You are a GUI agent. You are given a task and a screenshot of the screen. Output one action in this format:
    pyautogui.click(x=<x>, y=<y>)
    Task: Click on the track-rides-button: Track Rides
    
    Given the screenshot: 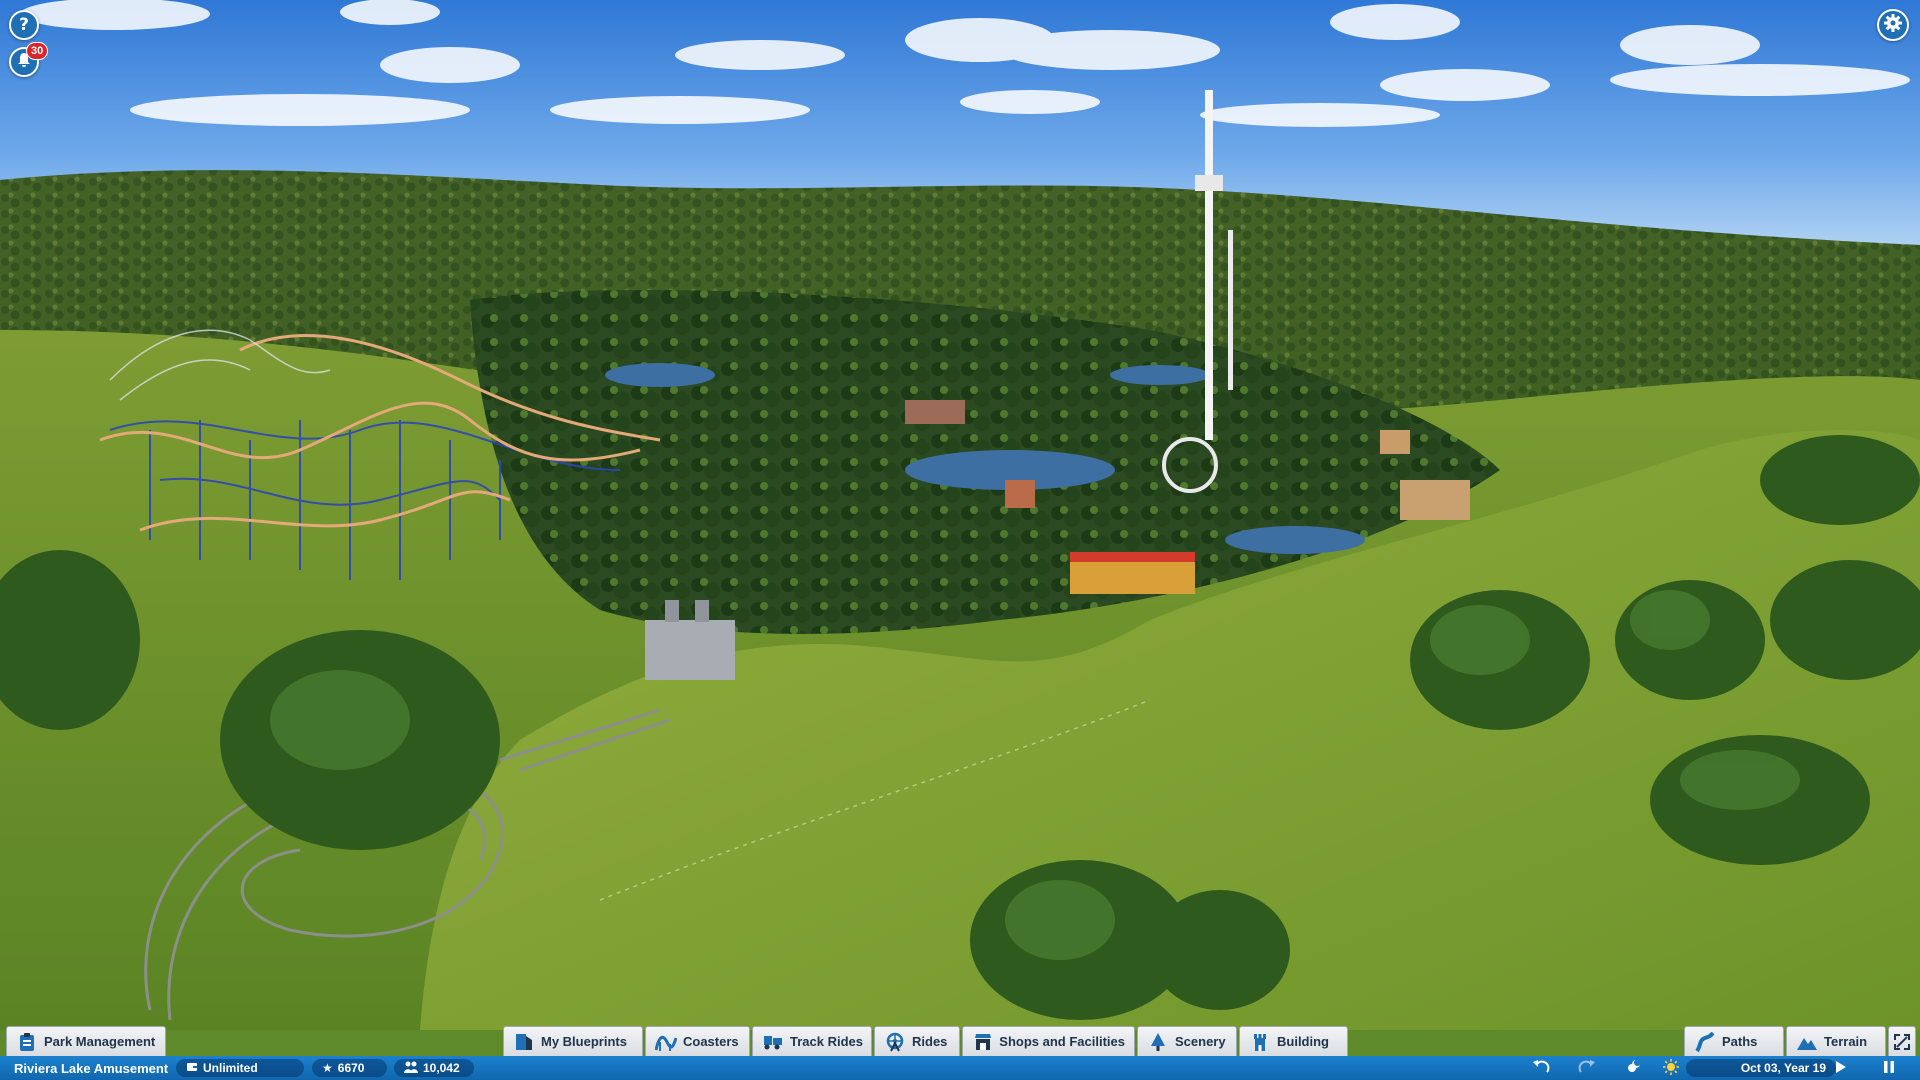 What is the action you would take?
    pyautogui.click(x=812, y=1041)
    